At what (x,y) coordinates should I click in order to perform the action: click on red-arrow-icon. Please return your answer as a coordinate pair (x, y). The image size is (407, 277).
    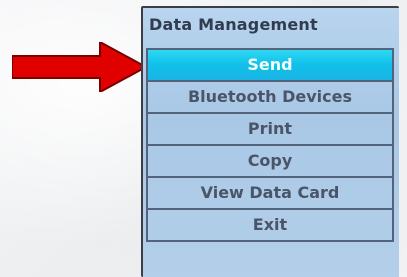
    Looking at the image, I should click on (80, 67).